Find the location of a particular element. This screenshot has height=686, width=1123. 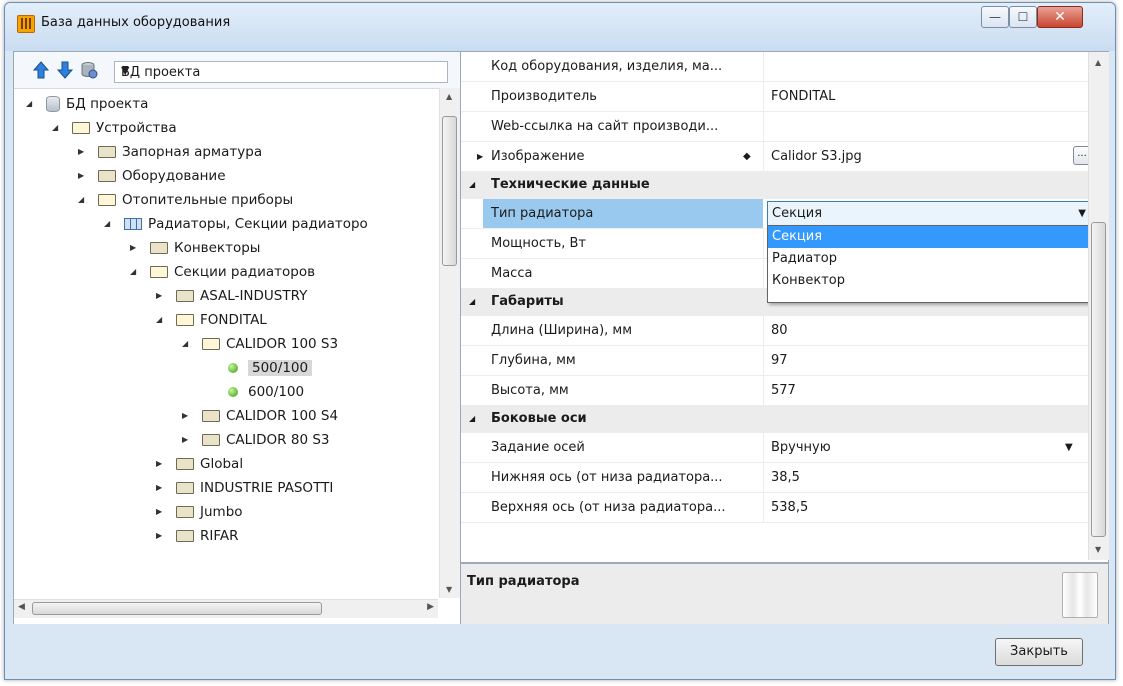

tree-node: 500/100 is located at coordinates (260, 368).